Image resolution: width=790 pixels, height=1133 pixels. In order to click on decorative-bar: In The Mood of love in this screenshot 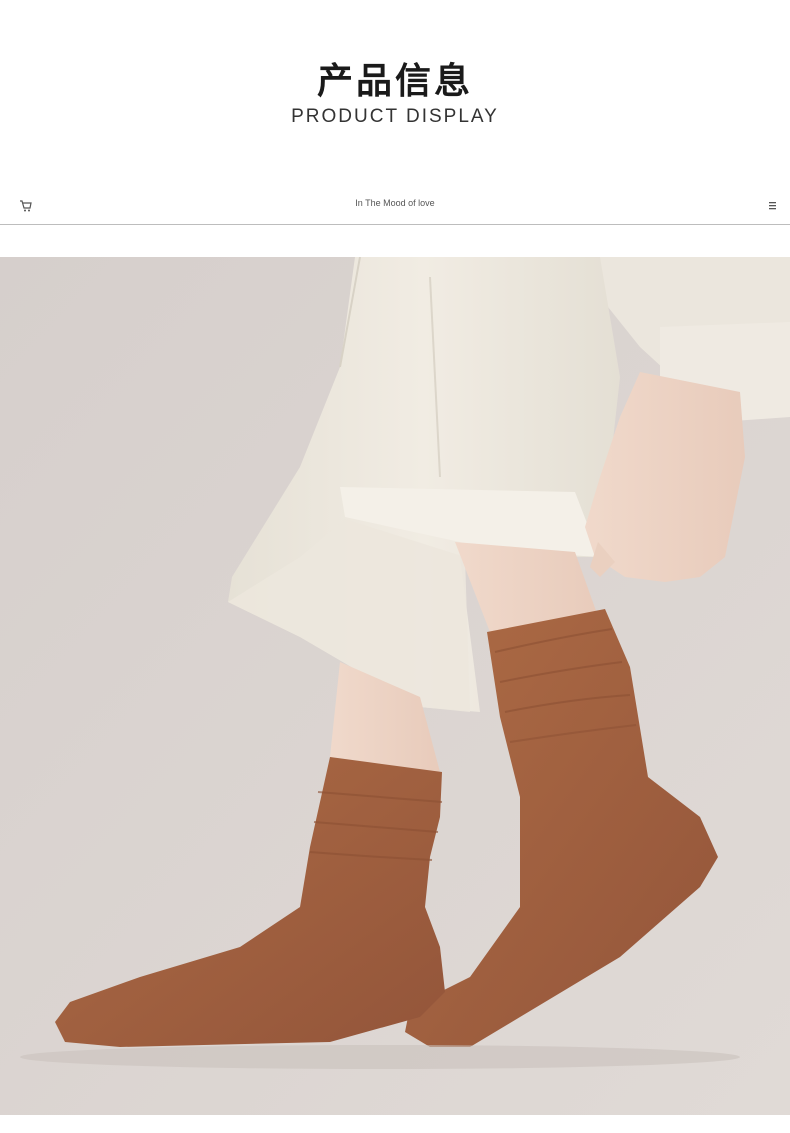, I will do `click(395, 205)`.